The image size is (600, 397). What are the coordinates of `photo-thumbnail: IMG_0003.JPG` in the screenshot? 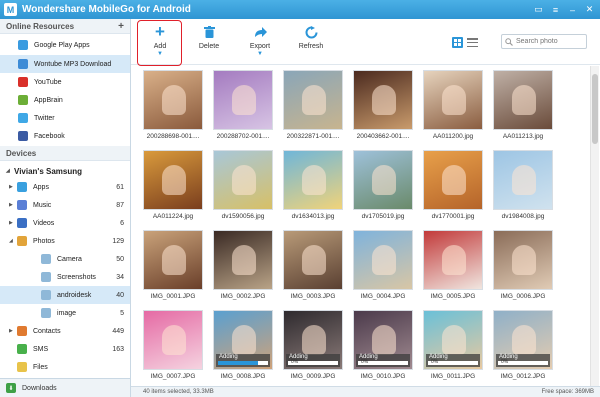 It's located at (313, 265).